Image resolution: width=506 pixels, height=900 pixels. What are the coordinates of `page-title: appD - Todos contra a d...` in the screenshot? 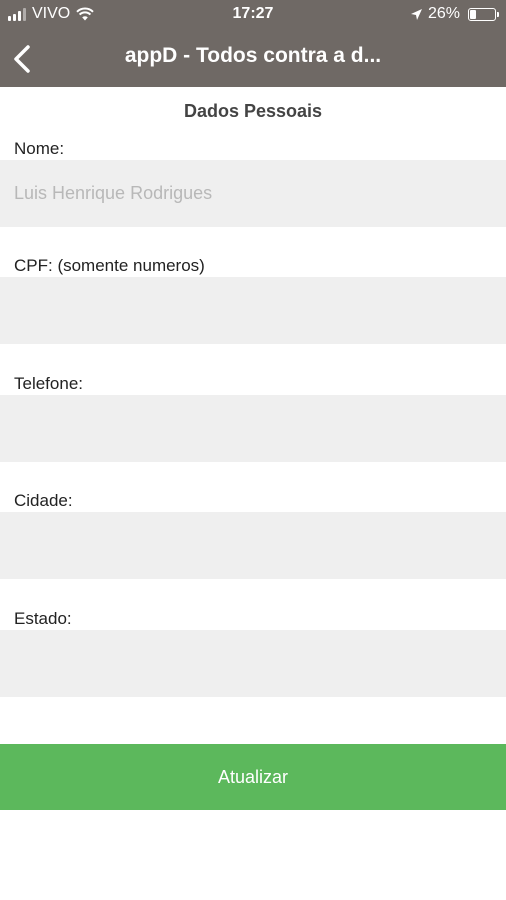 It's located at (253, 55).